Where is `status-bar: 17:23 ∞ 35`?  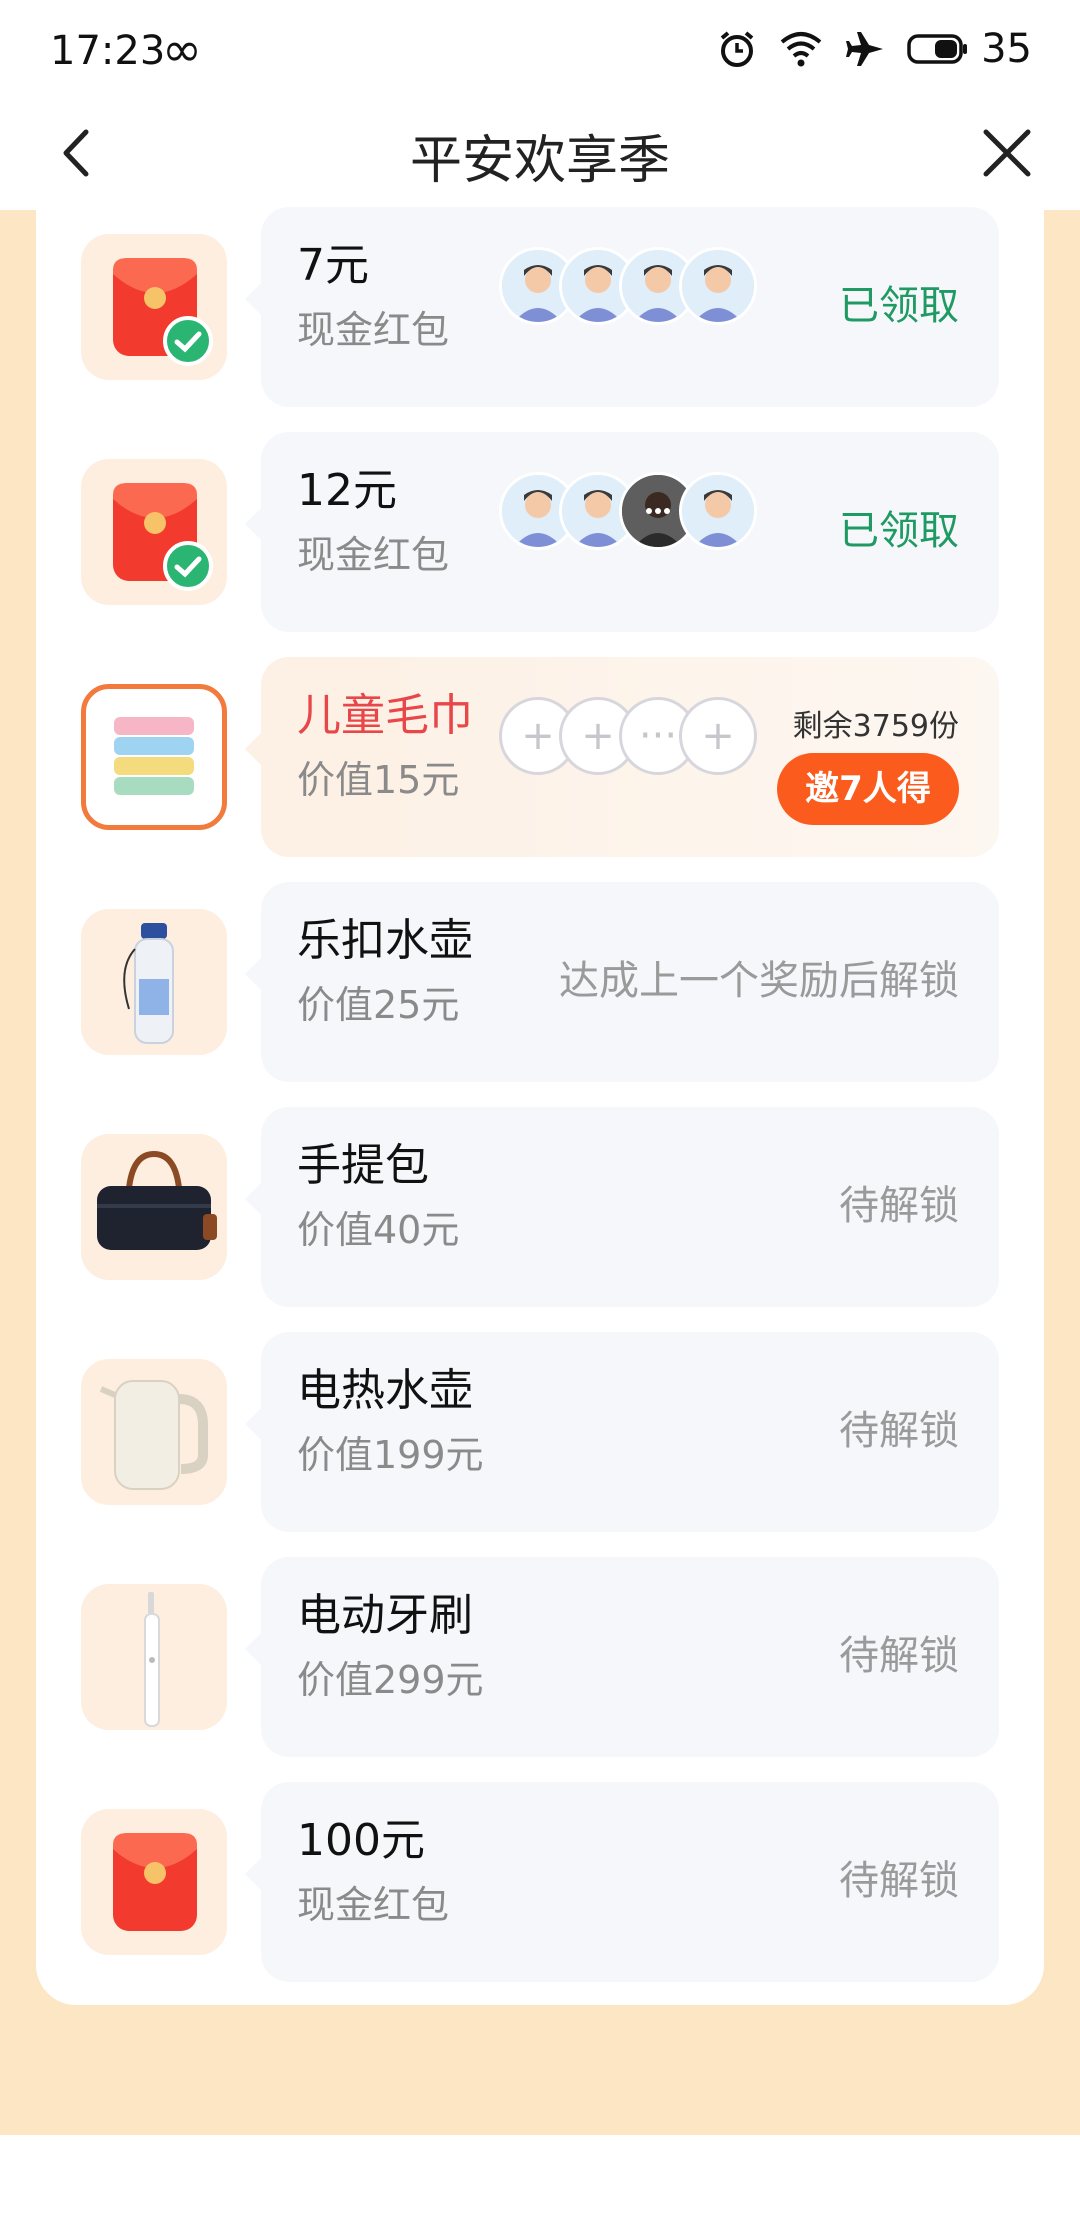 status-bar: 17:23 ∞ 35 is located at coordinates (540, 50).